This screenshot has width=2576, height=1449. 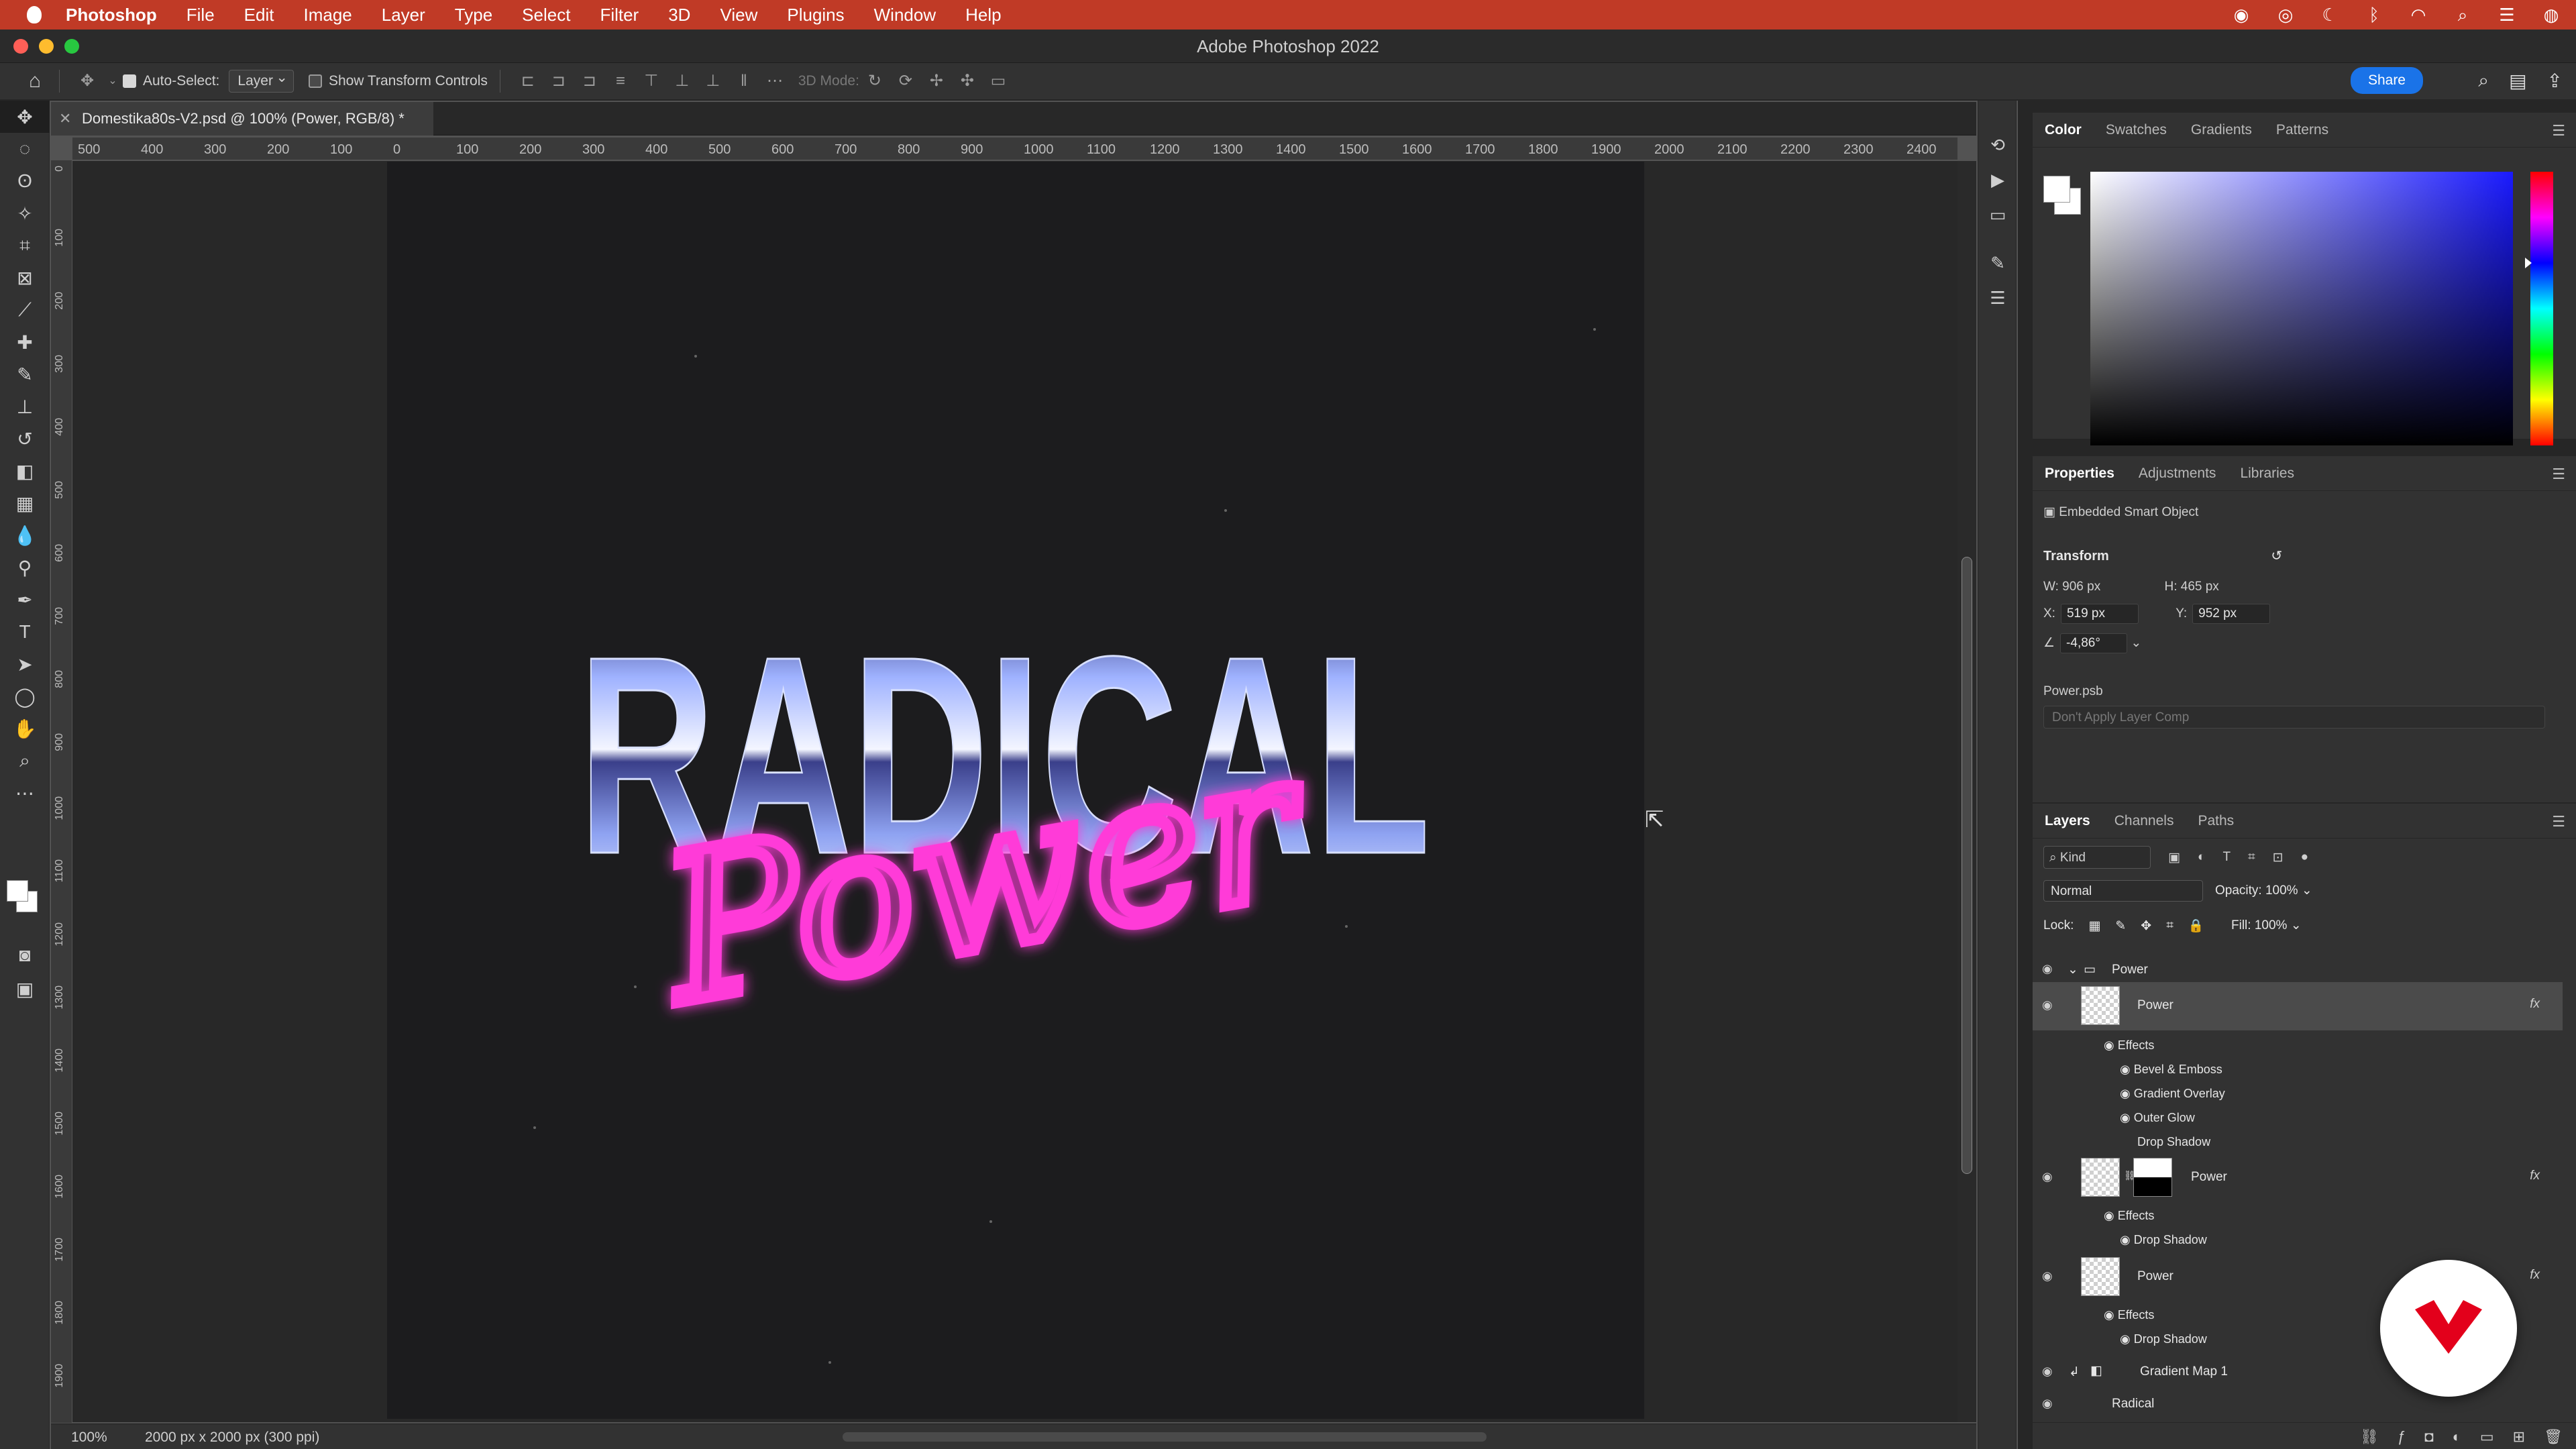 What do you see at coordinates (2386, 80) in the screenshot?
I see `share-button: Share` at bounding box center [2386, 80].